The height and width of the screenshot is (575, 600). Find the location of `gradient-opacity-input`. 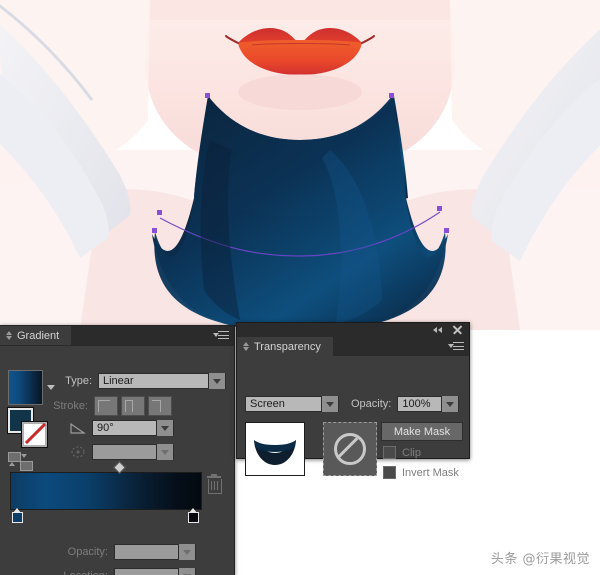

gradient-opacity-input is located at coordinates (155, 552).